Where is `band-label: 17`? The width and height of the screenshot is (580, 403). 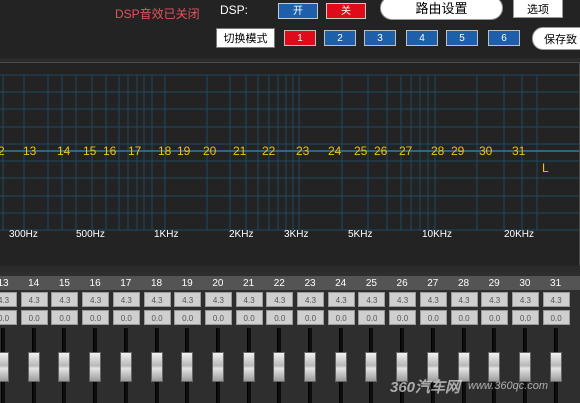 band-label: 17 is located at coordinates (126, 283).